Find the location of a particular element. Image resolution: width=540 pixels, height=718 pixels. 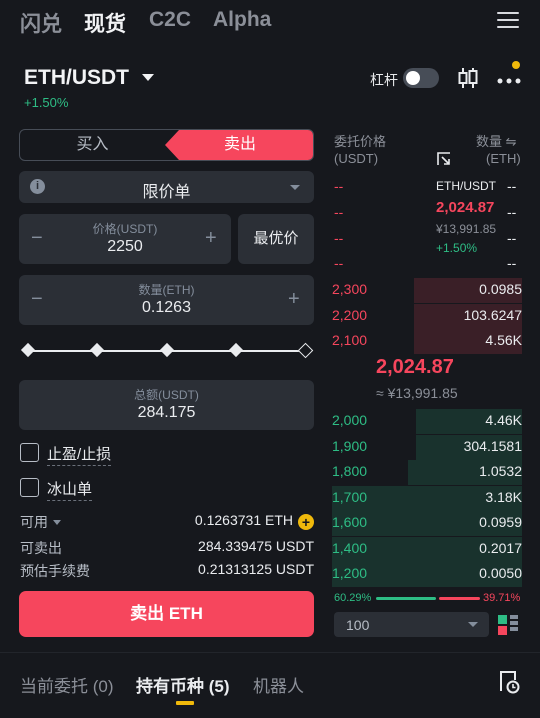

tab-open-orders: 当前委托 (0) is located at coordinates (67, 684).